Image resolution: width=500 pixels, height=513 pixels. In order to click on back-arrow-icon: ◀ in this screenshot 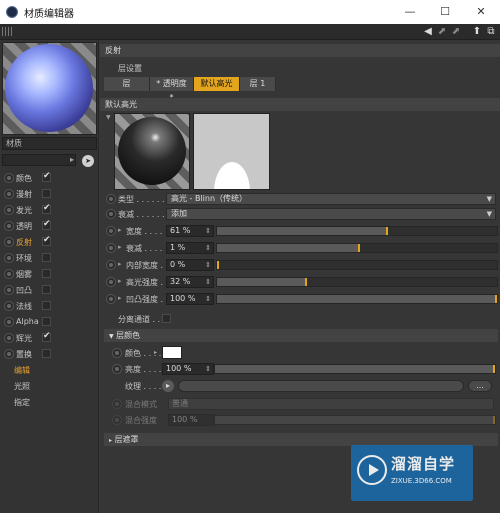, I will do `click(428, 31)`.